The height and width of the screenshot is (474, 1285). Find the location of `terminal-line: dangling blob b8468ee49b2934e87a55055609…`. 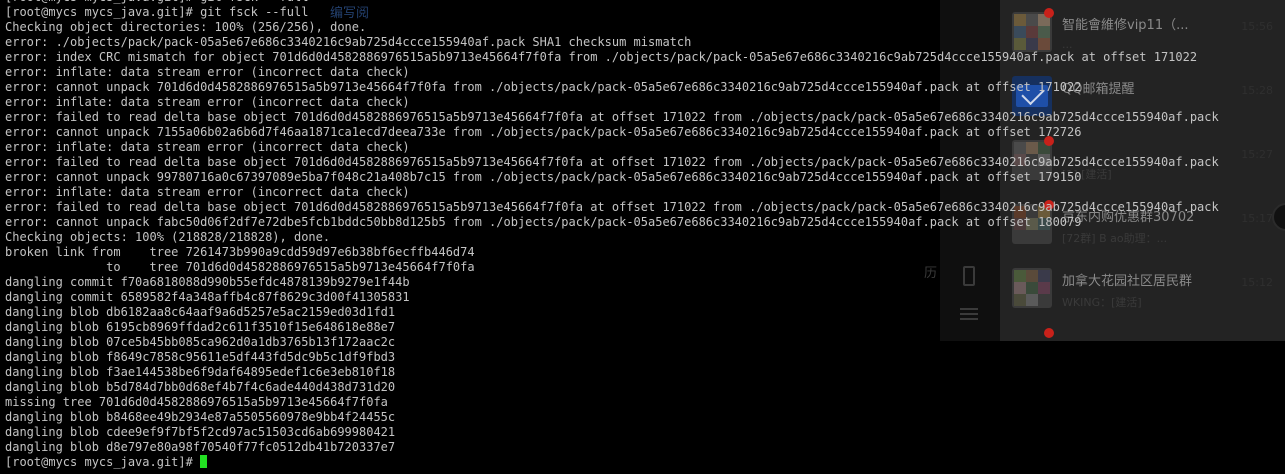

terminal-line: dangling blob b8468ee49b2934e87a55055609… is located at coordinates (200, 417).